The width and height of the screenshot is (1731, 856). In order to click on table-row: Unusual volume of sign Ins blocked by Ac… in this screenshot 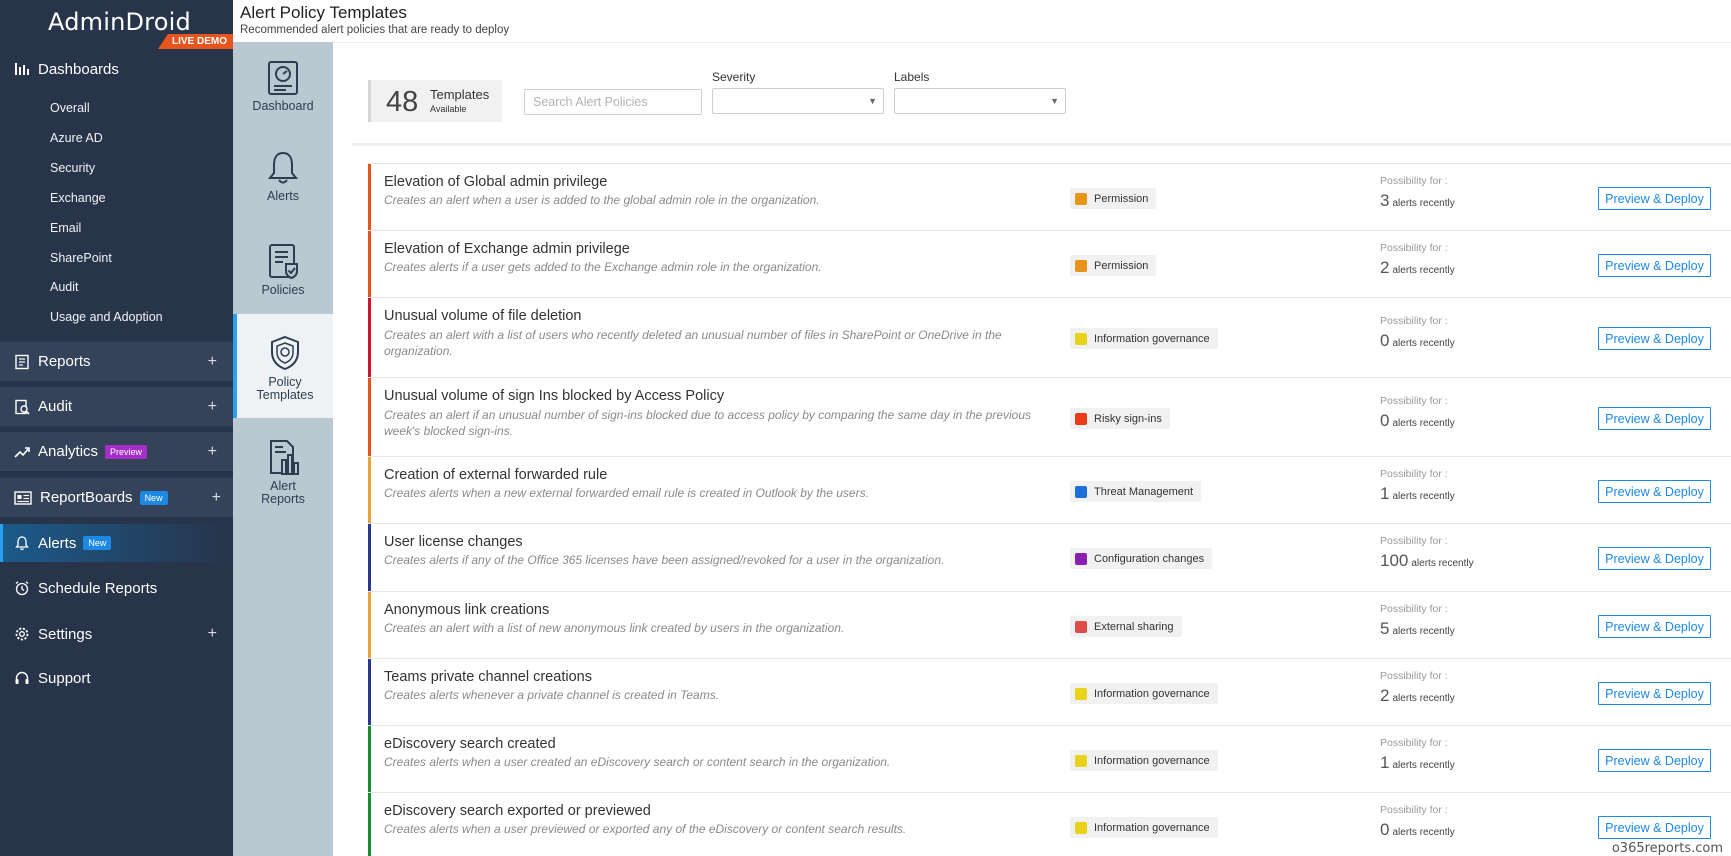, I will do `click(1049, 416)`.